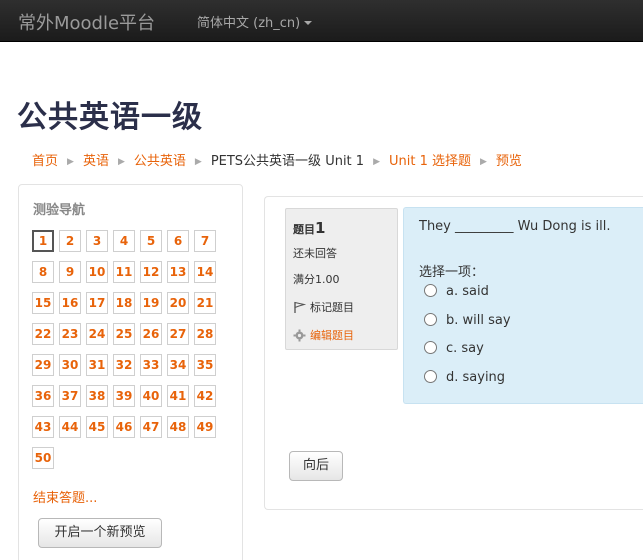 This screenshot has height=560, width=643. Describe the element at coordinates (178, 241) in the screenshot. I see `question-nav-button: 6` at that location.